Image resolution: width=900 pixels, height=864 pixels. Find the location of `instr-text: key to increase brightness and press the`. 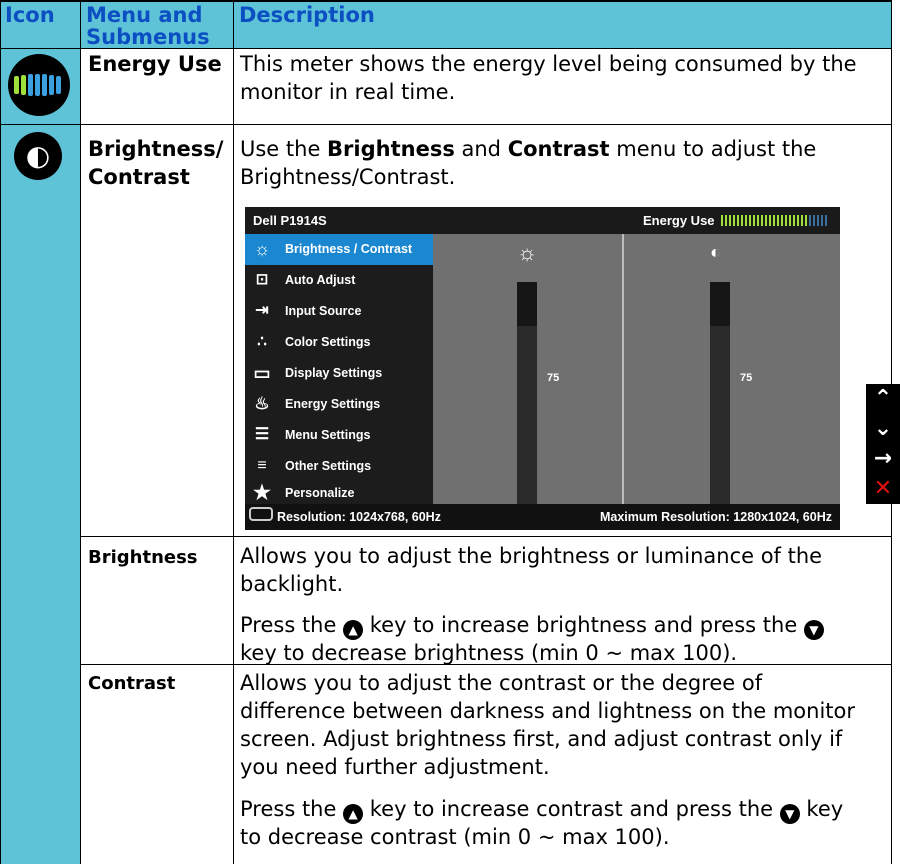

instr-text: key to increase brightness and press the is located at coordinates (583, 625).